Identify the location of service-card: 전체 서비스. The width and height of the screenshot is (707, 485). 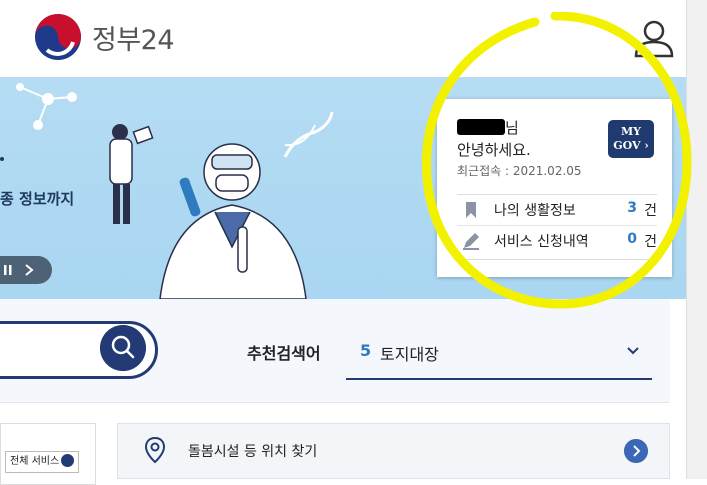
(48, 454).